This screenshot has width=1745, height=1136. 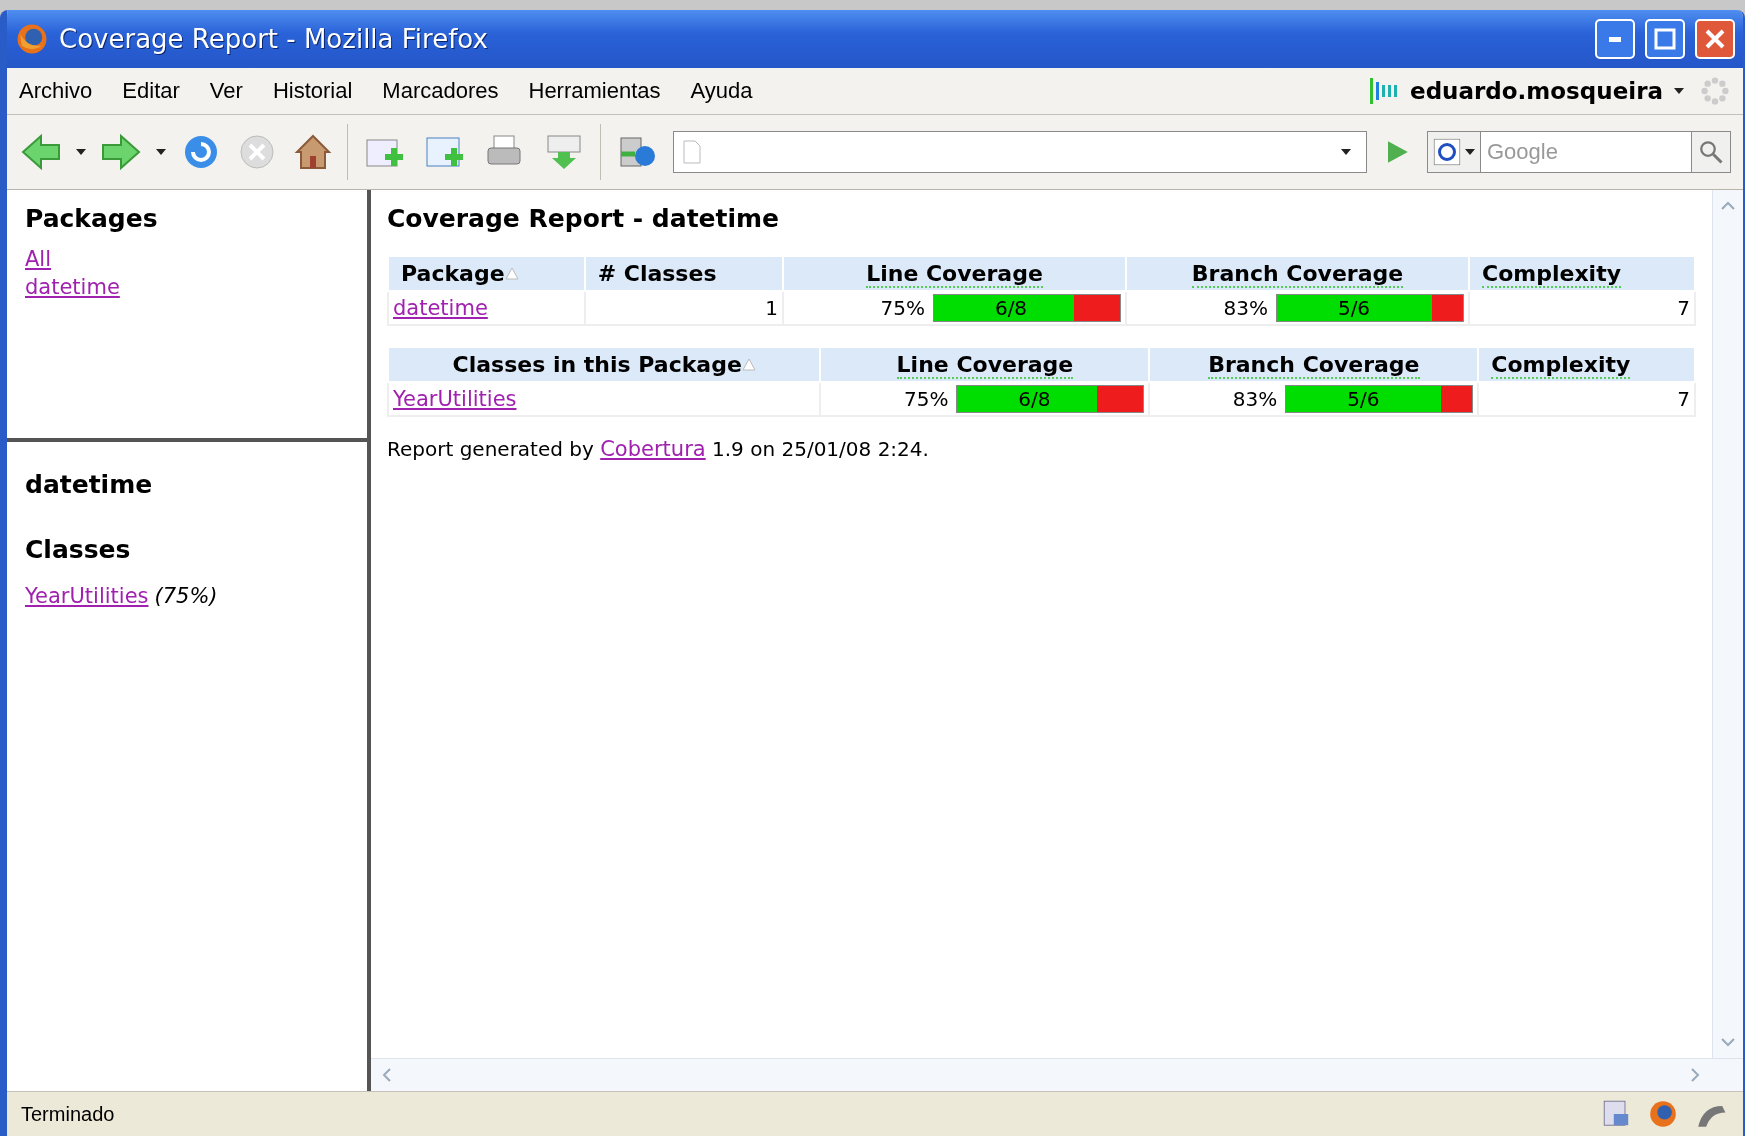 I want to click on search-field: Google, so click(x=1586, y=152).